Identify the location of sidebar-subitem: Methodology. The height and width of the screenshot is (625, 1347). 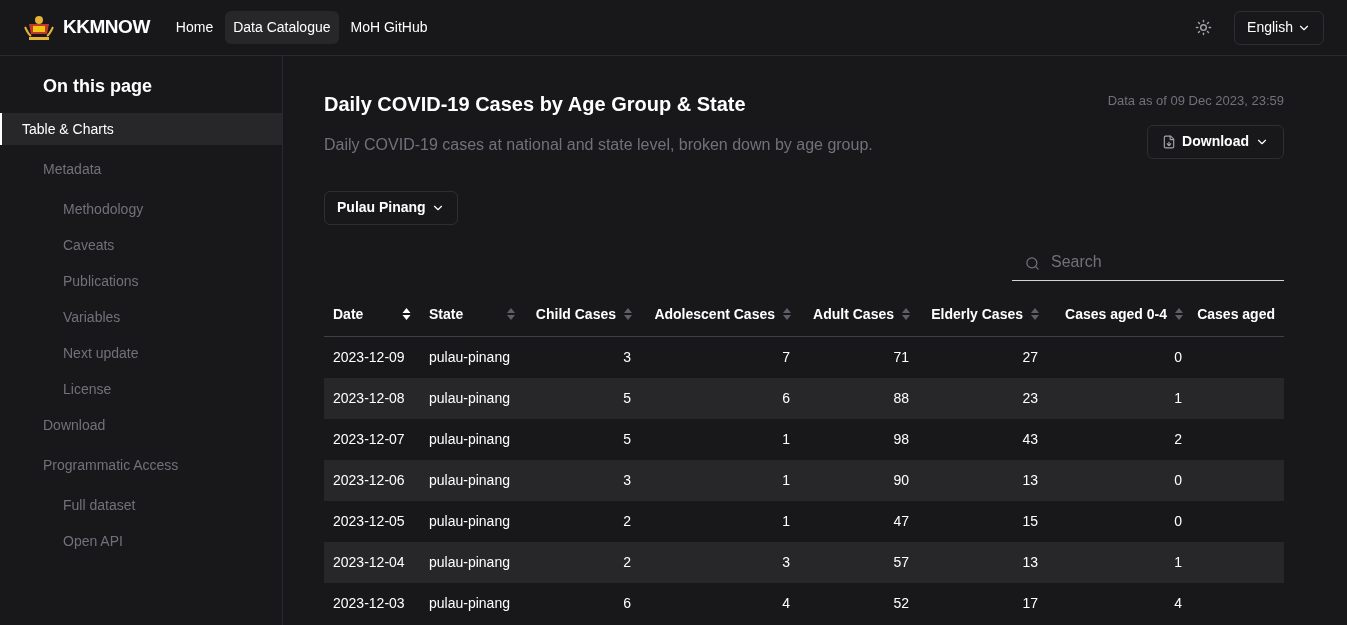
(141, 209).